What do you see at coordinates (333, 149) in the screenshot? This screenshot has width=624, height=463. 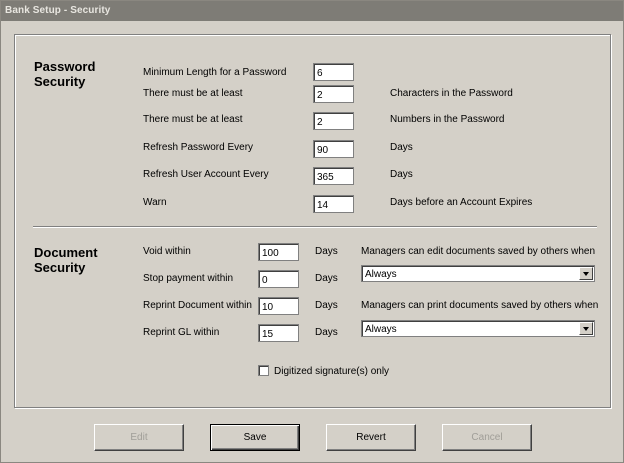 I see `refresh-password-input: 90` at bounding box center [333, 149].